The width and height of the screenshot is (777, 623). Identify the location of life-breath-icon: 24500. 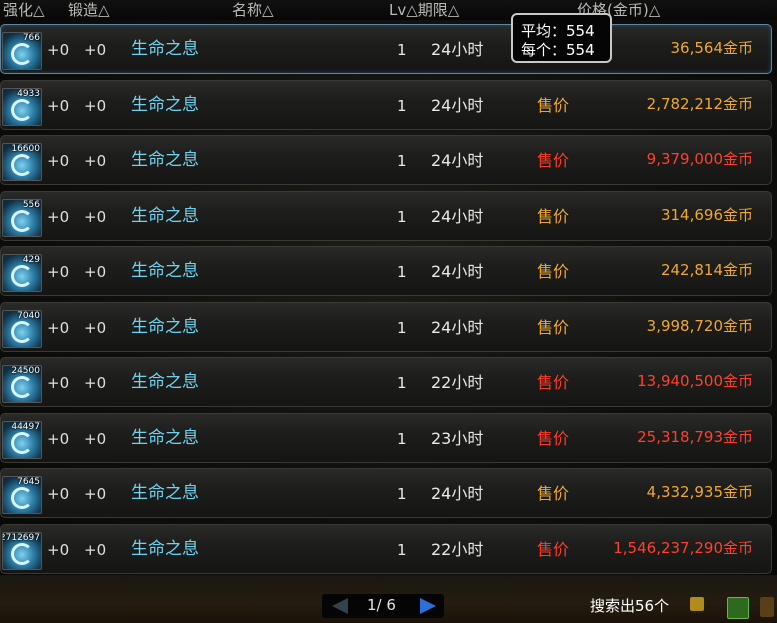
(22, 384).